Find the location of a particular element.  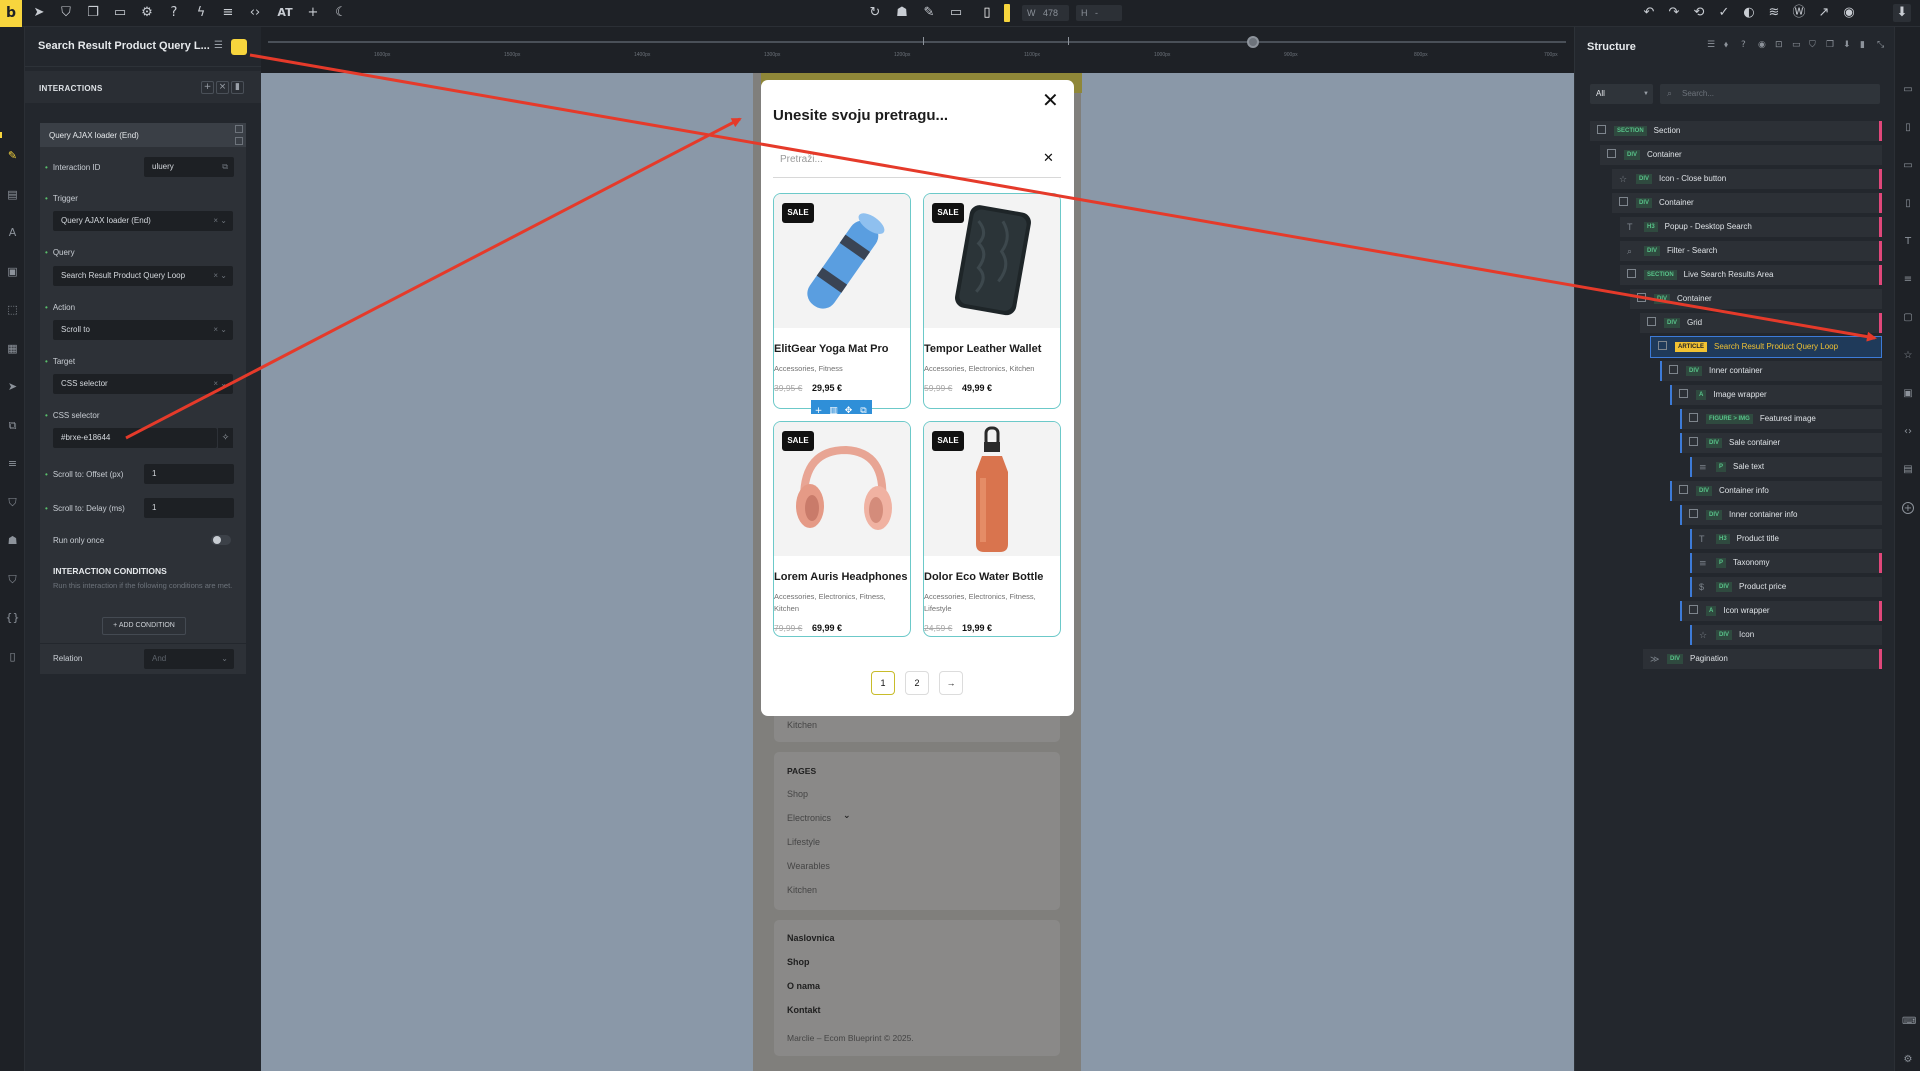

at-icon: AT is located at coordinates (285, 13).